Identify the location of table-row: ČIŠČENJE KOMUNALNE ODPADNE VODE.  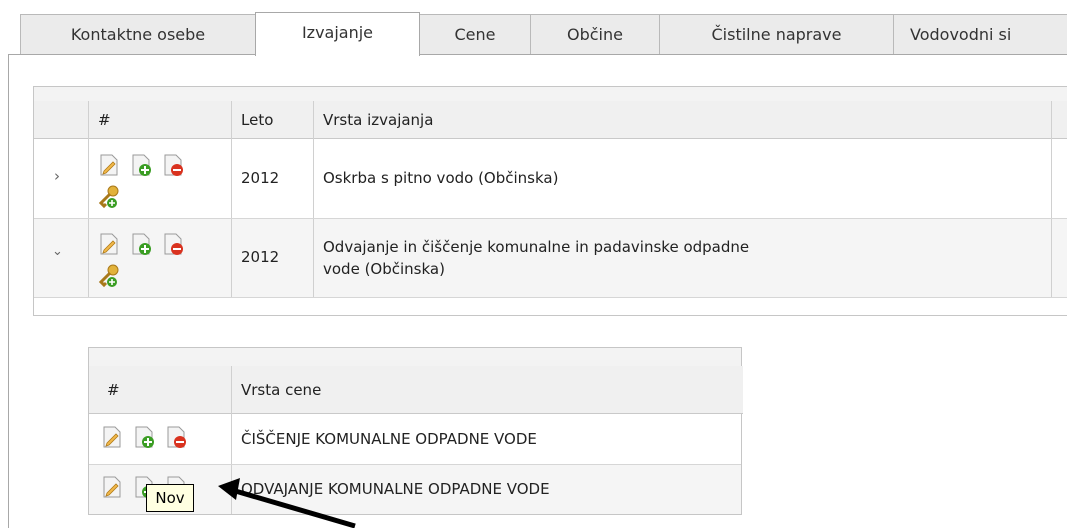
(415, 439).